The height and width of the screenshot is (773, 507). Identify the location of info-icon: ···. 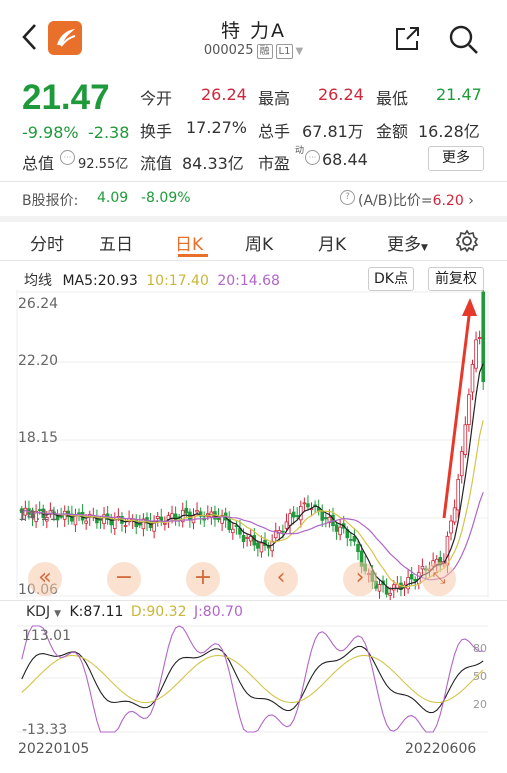
(67, 157).